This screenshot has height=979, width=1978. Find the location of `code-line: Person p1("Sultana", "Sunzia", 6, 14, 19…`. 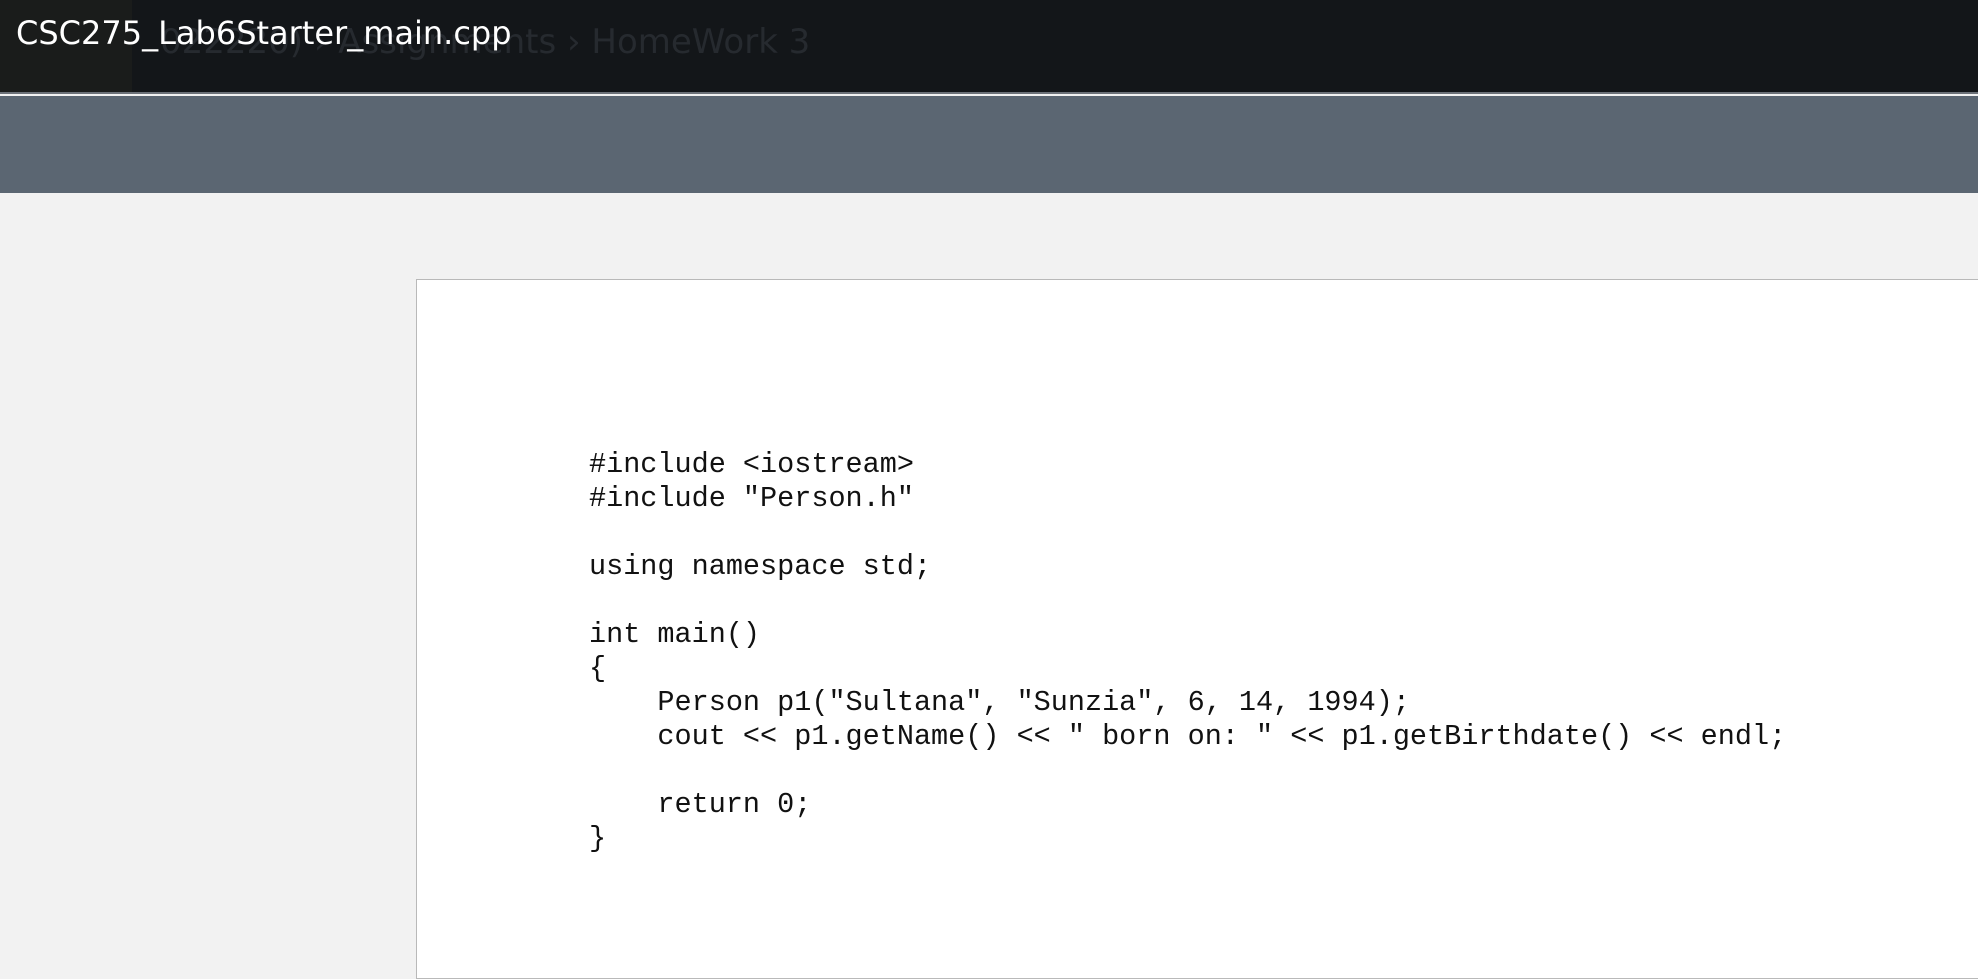

code-line: Person p1("Sultana", "Sunzia", 6, 14, 19… is located at coordinates (999, 702).